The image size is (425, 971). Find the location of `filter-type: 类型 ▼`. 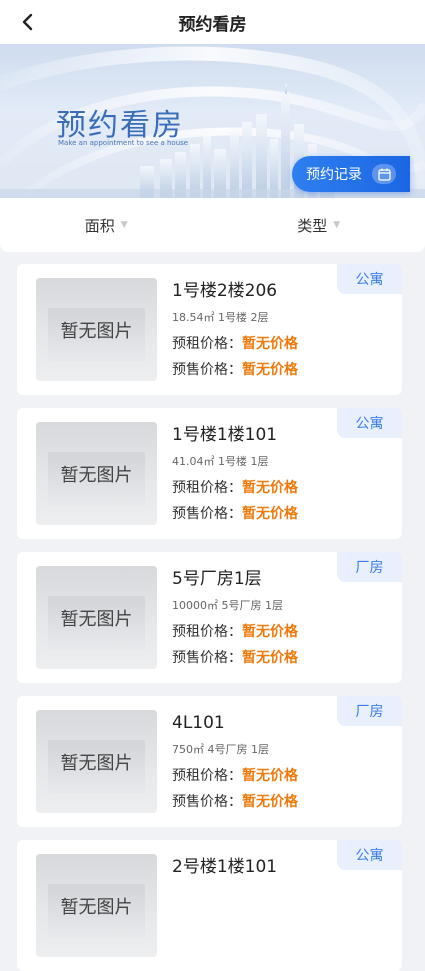

filter-type: 类型 ▼ is located at coordinates (319, 225).